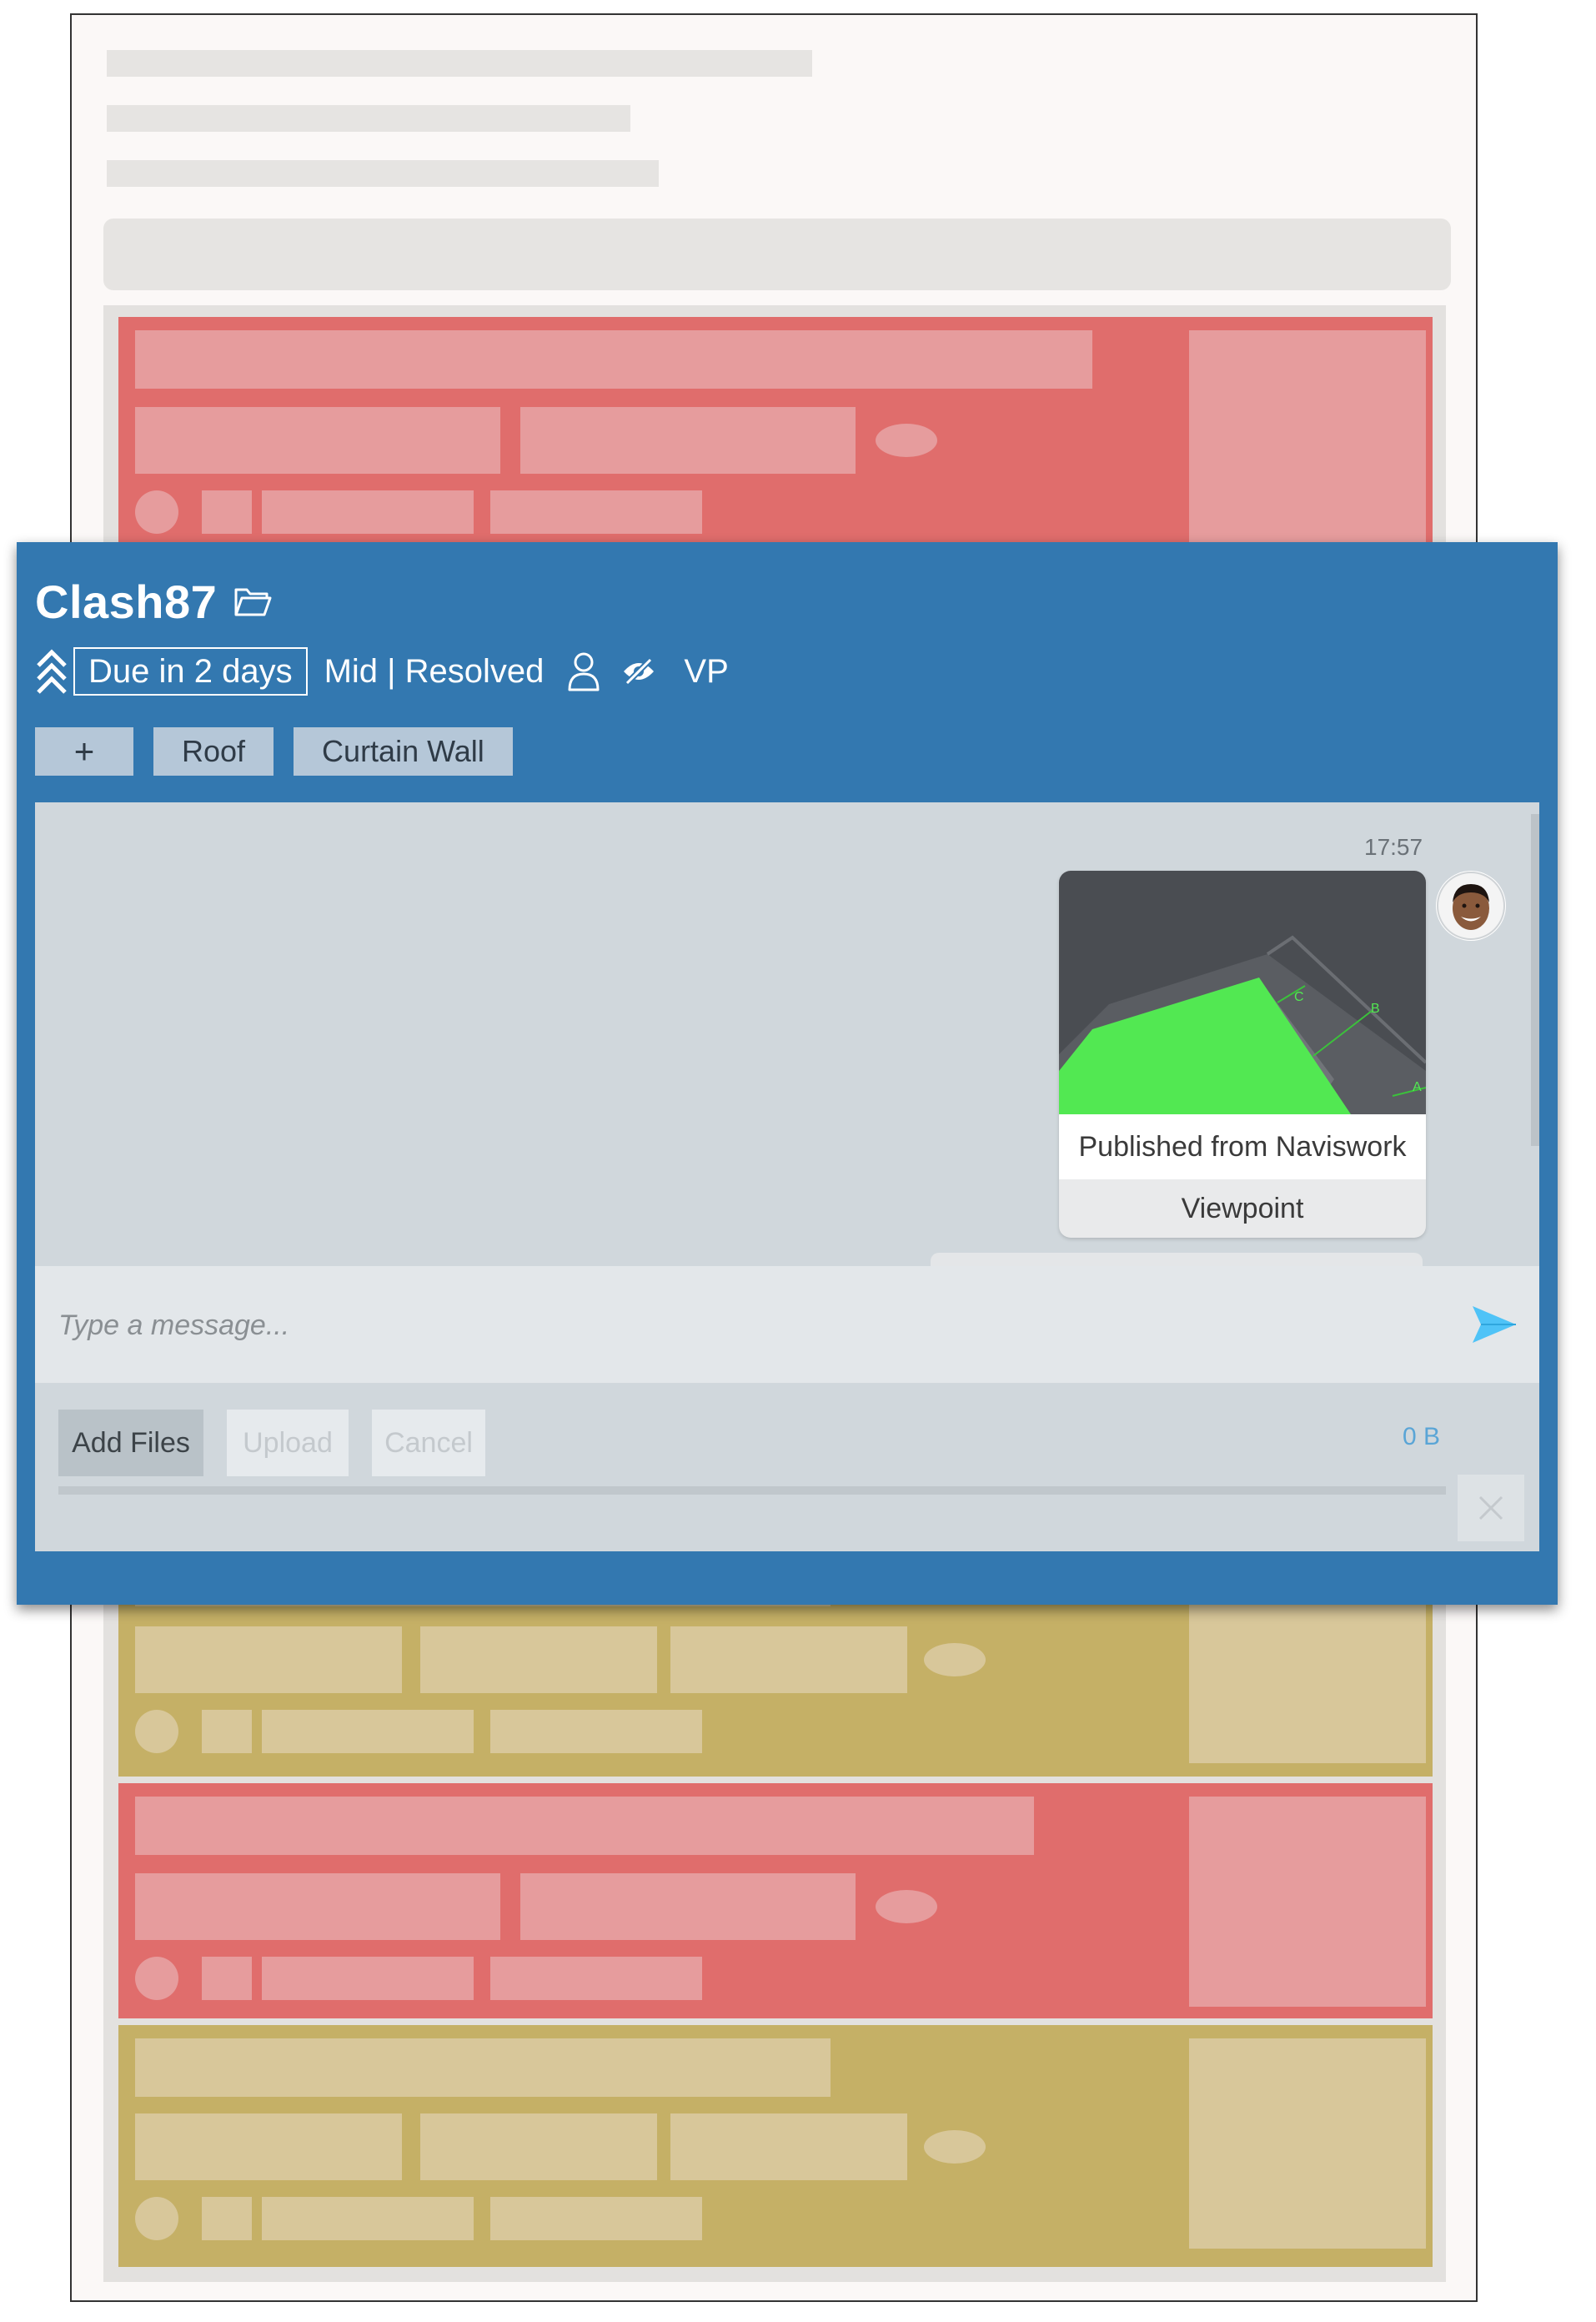  What do you see at coordinates (777, 255) in the screenshot?
I see `skeleton-search-bar` at bounding box center [777, 255].